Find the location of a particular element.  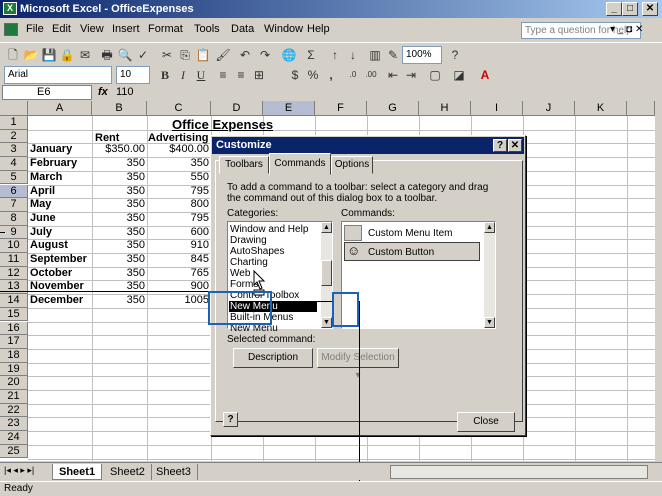

font-size-select: 10 is located at coordinates (133, 75).